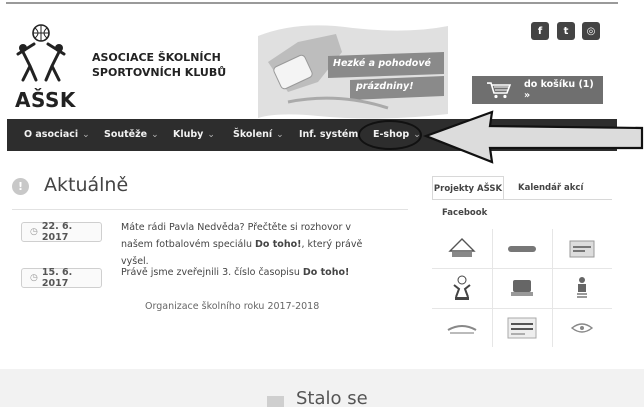 This screenshot has height=407, width=644. I want to click on nav-item-inf-system: Inf. systém, so click(328, 135).